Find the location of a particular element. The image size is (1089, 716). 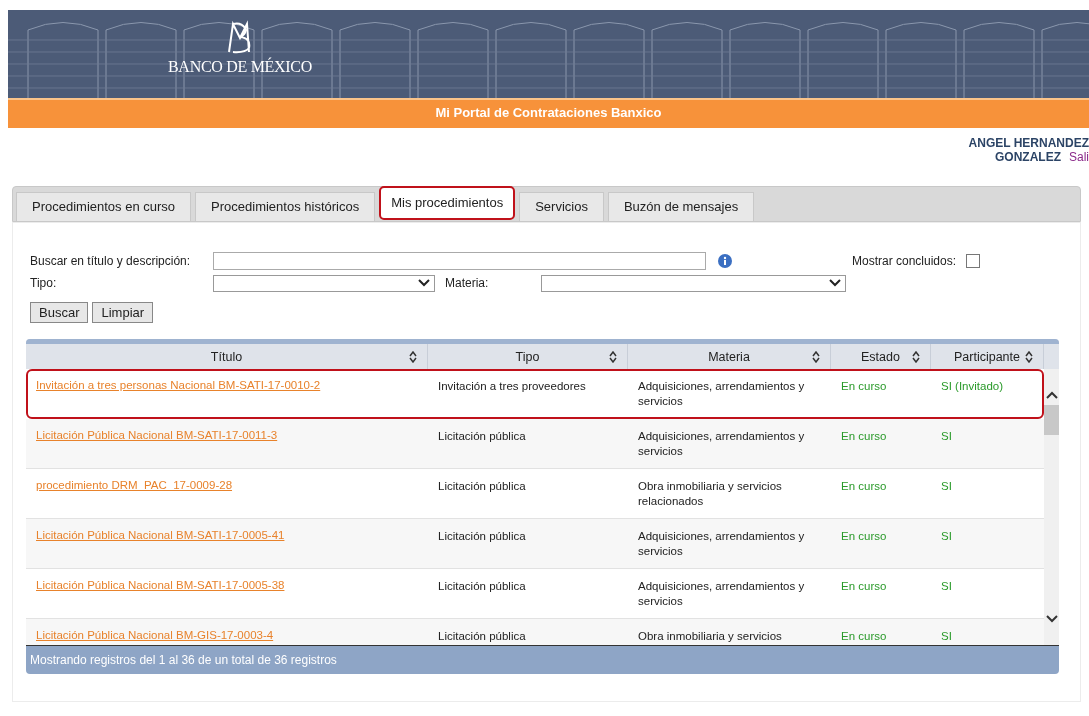

tab: Buzón de mensajes is located at coordinates (681, 206).